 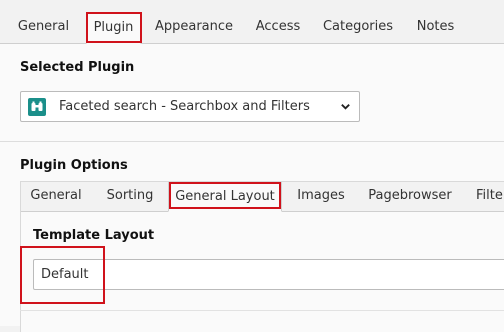 What do you see at coordinates (321, 197) in the screenshot?
I see `subtab-images: Images` at bounding box center [321, 197].